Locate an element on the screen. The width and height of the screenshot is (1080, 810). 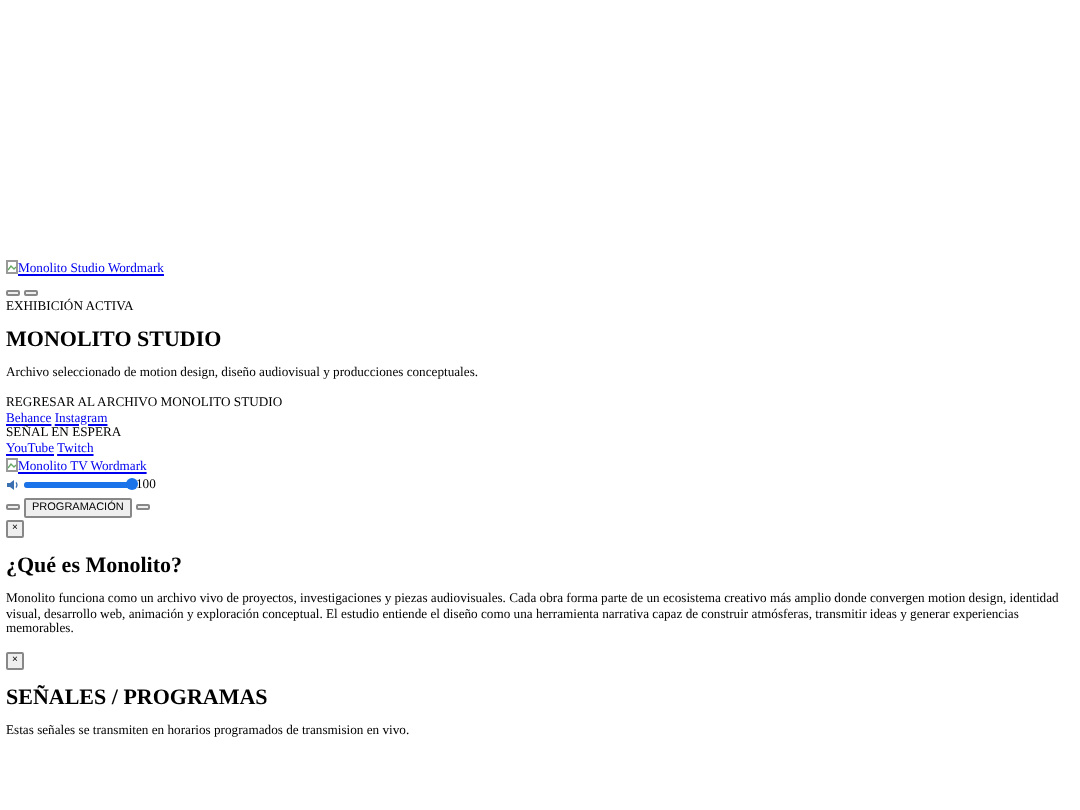
section-heading: SEÑALES / PROGRAMAS is located at coordinates (138, 699).